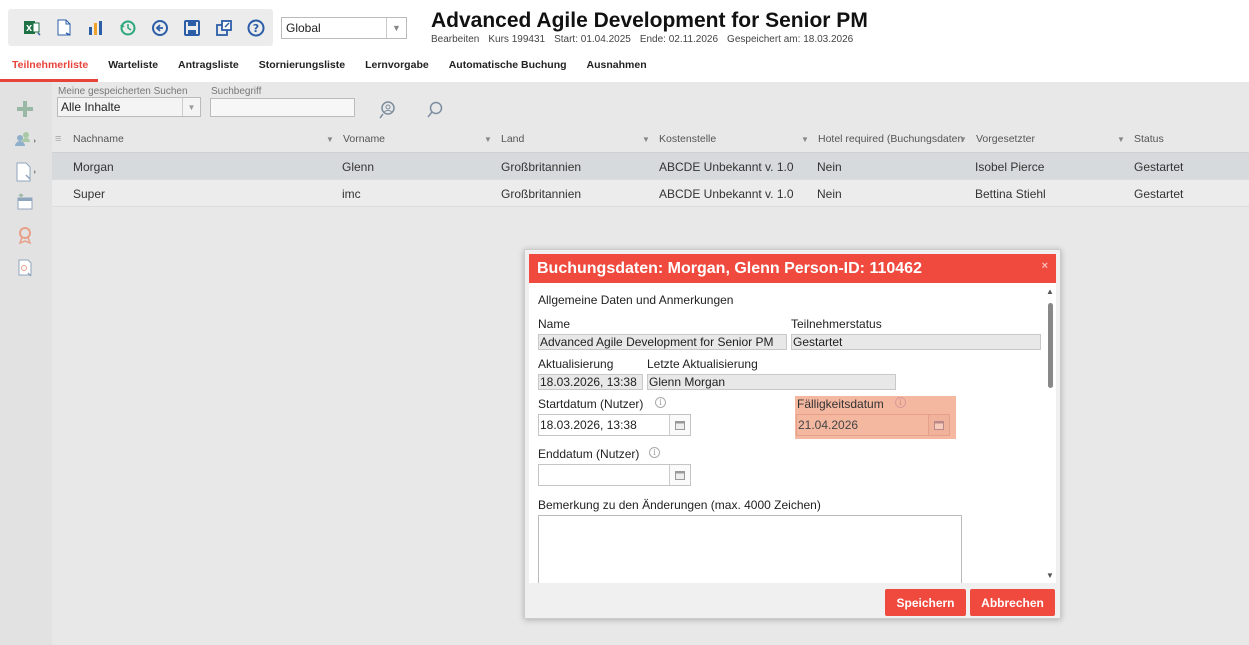 The height and width of the screenshot is (645, 1249). Describe the element at coordinates (26, 363) in the screenshot. I see `sidebar` at that location.